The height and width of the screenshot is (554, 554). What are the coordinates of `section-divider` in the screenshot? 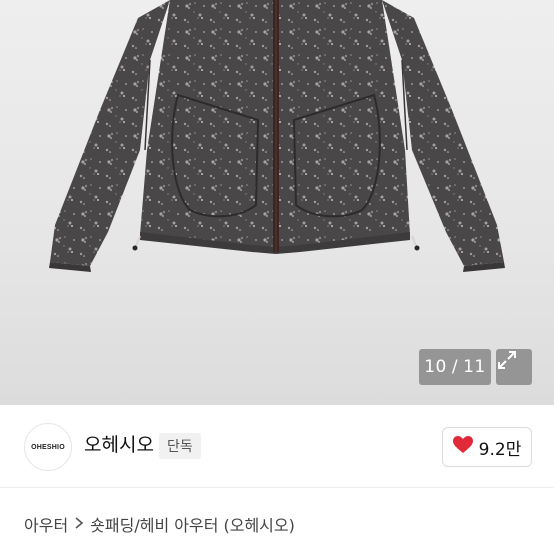 It's located at (277, 487).